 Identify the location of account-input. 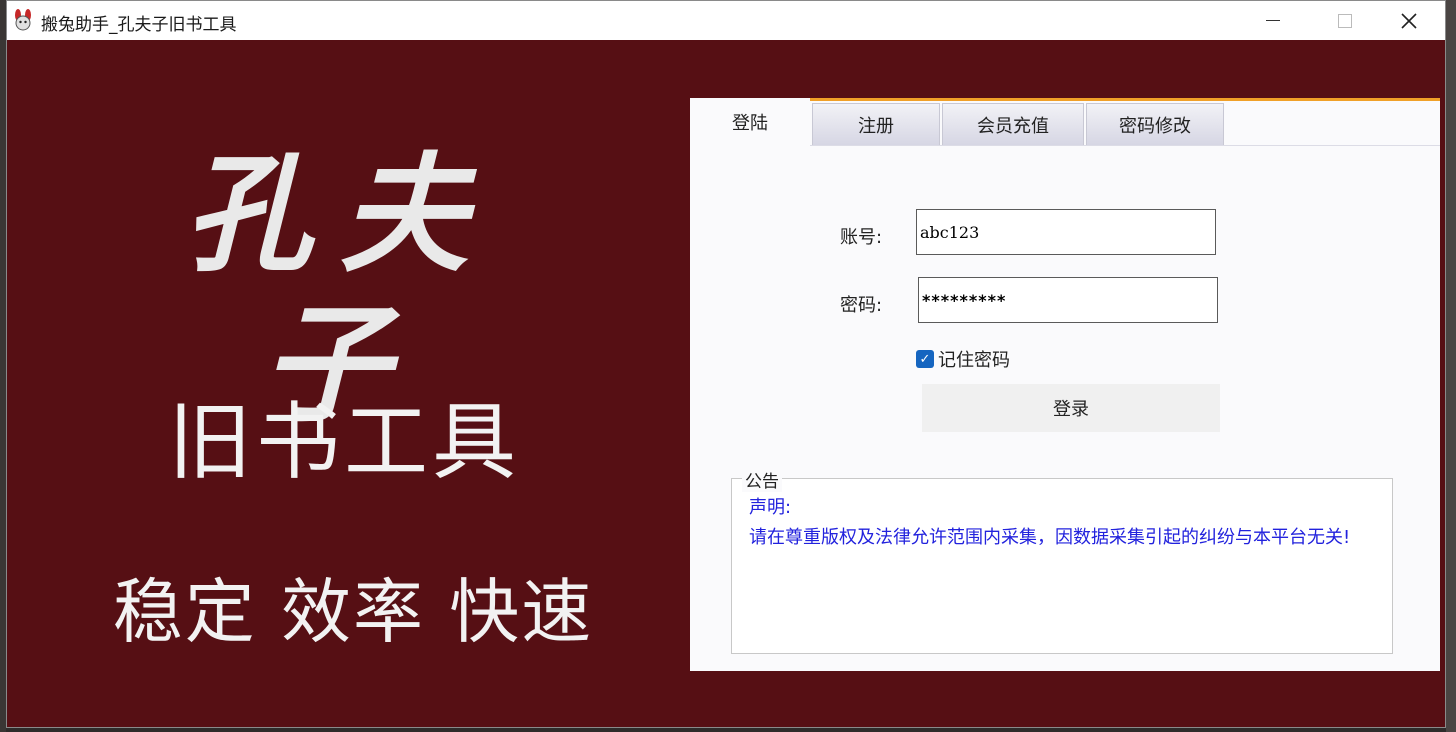
(1066, 232).